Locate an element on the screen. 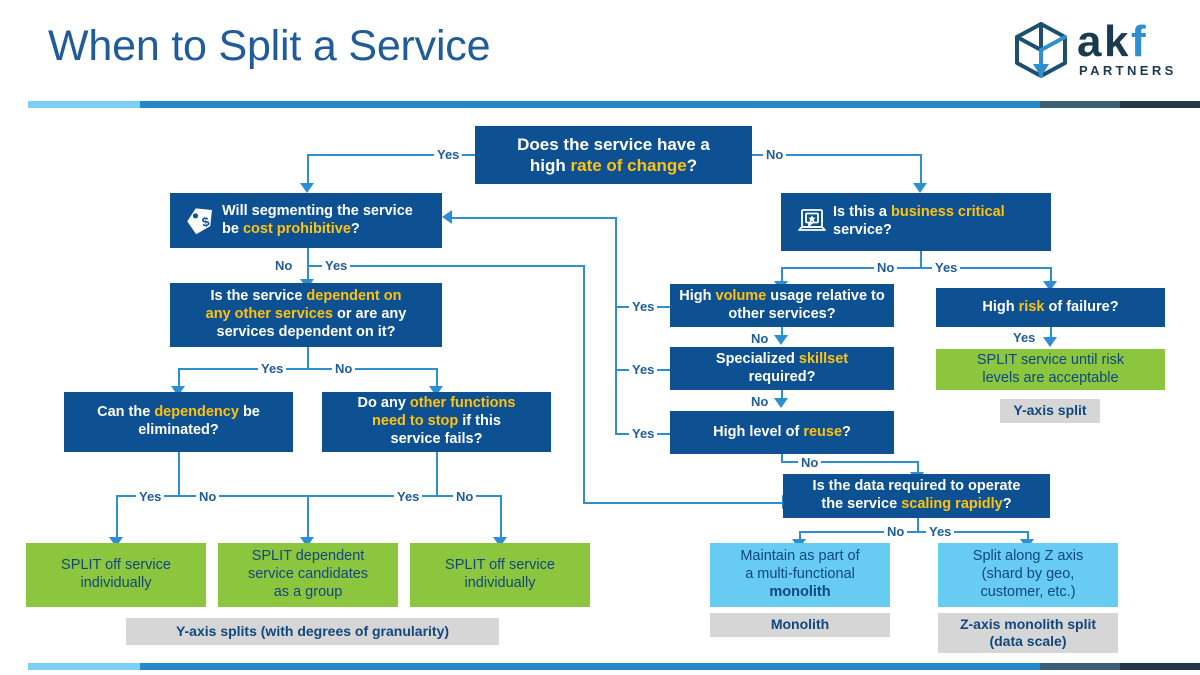 The height and width of the screenshot is (675, 1200). node-specialized-skillset: Specialized skillset required? is located at coordinates (782, 368).